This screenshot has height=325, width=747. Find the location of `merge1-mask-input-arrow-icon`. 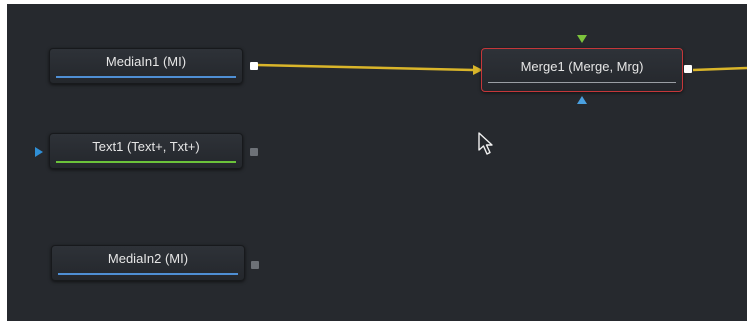

merge1-mask-input-arrow-icon is located at coordinates (582, 100).